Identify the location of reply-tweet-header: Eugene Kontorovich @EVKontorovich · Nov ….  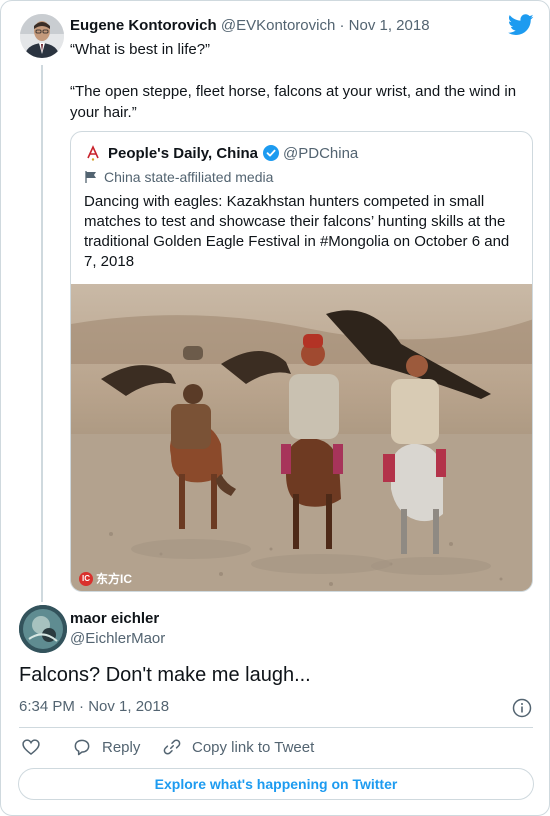
(250, 25).